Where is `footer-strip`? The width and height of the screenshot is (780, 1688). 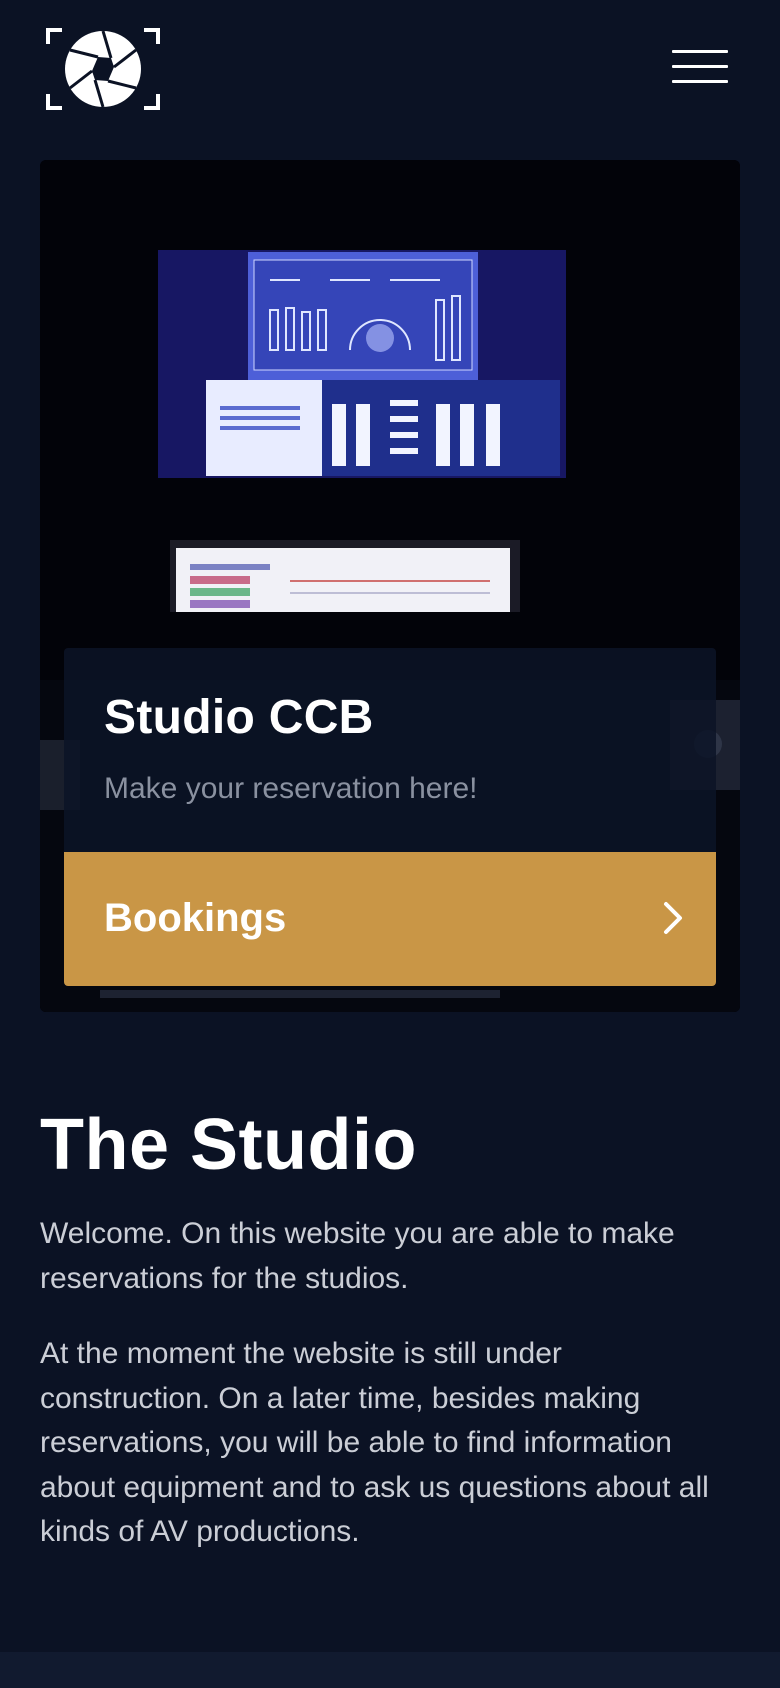
footer-strip is located at coordinates (390, 1670).